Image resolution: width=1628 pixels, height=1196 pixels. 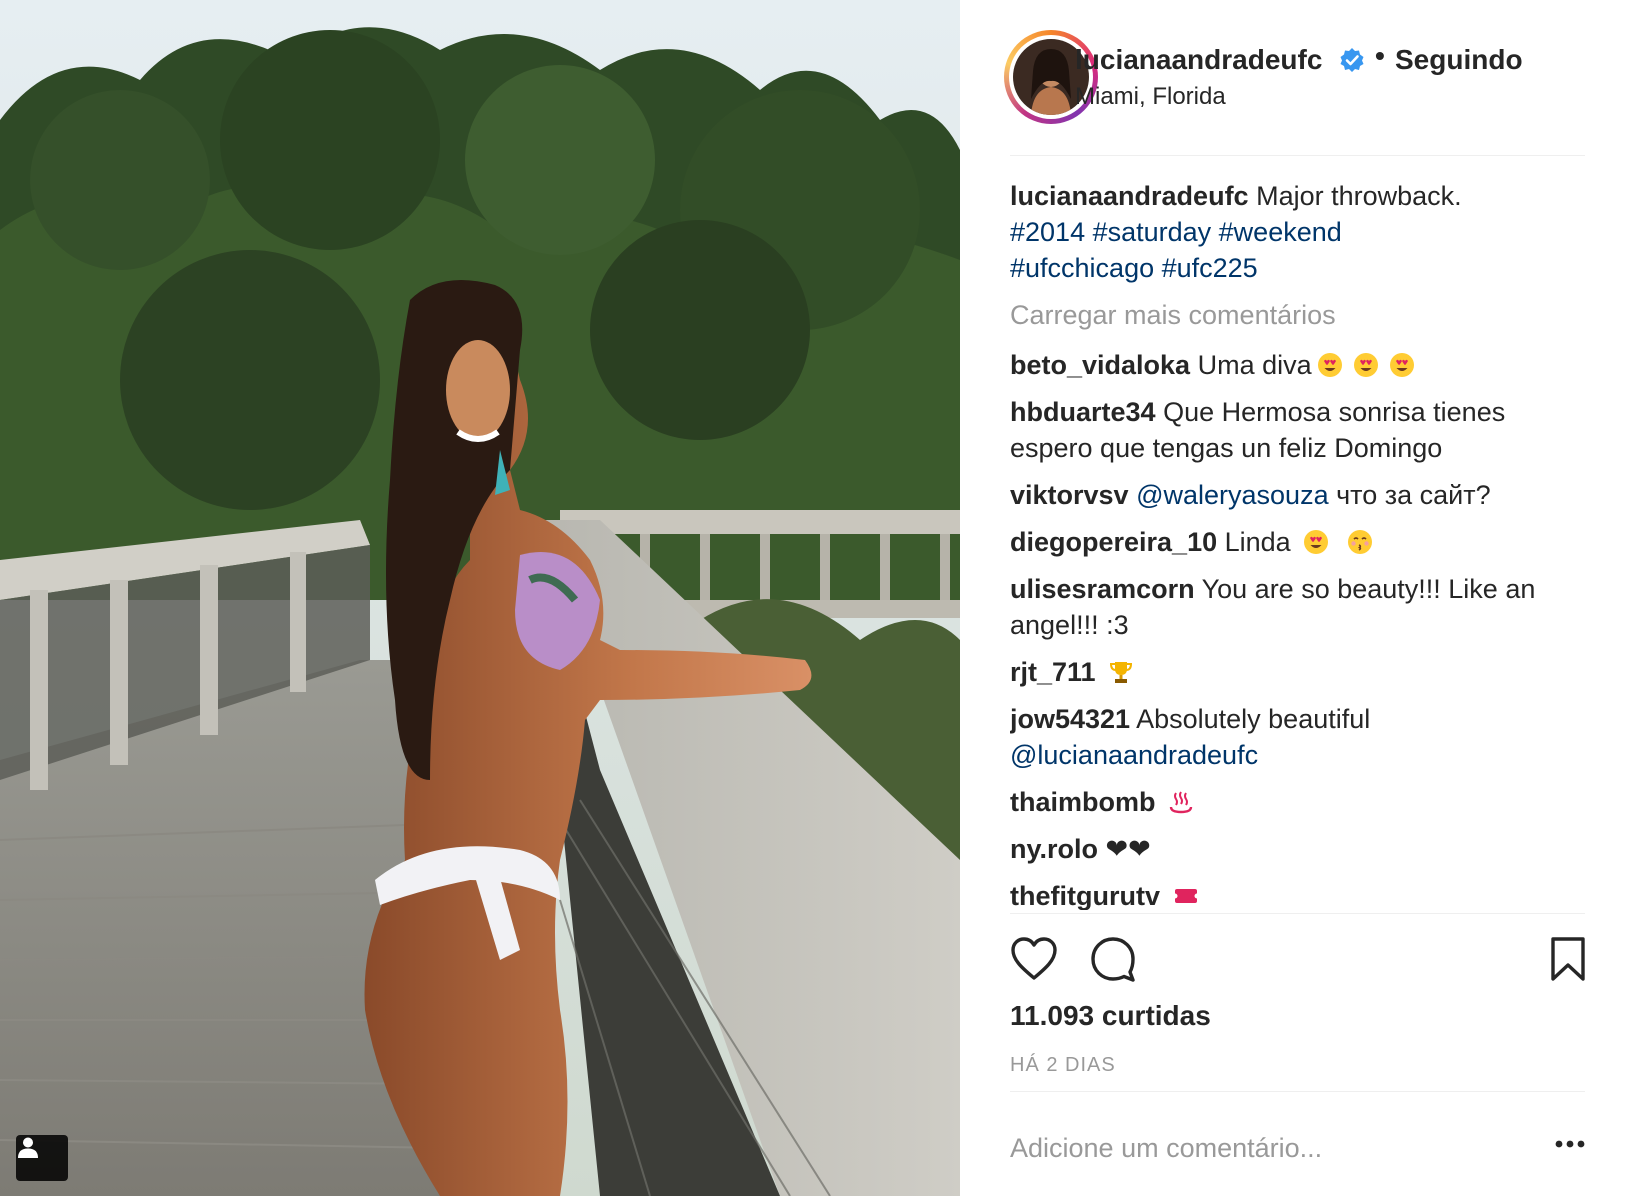 What do you see at coordinates (1128, 849) in the screenshot?
I see `comment-text: ❤❤` at bounding box center [1128, 849].